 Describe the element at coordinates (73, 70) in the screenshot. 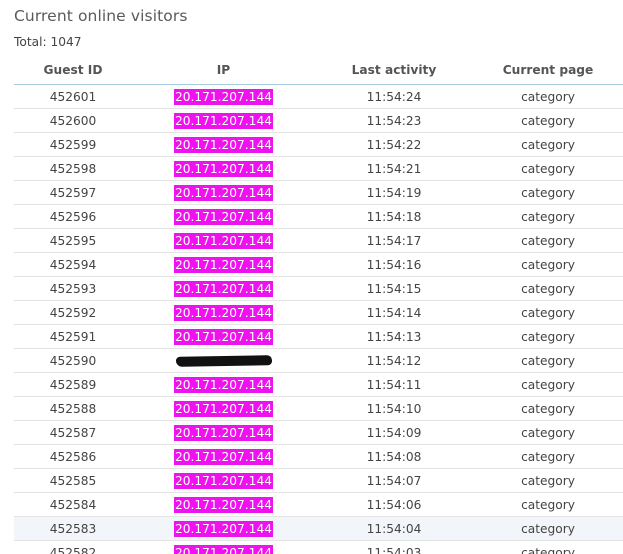

I see `column-header-guest-id: Guest ID` at that location.